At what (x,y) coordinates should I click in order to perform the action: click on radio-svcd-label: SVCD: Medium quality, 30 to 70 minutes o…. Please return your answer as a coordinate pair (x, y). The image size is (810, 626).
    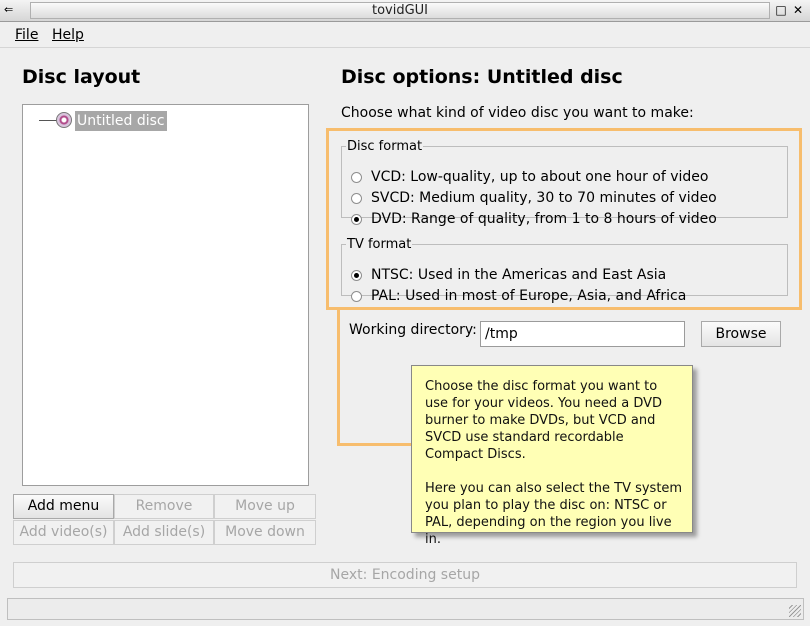
    Looking at the image, I should click on (544, 198).